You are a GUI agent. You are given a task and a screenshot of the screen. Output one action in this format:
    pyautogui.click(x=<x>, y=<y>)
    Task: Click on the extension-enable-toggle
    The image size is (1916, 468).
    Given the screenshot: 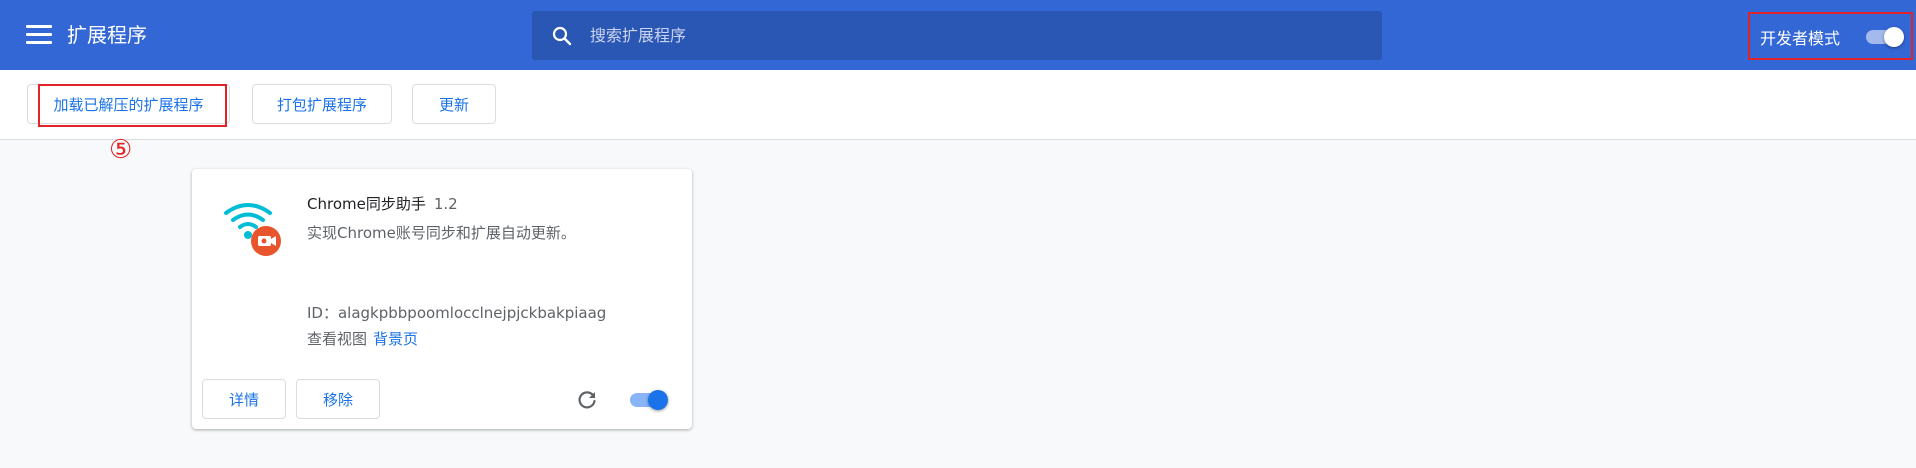 What is the action you would take?
    pyautogui.click(x=648, y=400)
    